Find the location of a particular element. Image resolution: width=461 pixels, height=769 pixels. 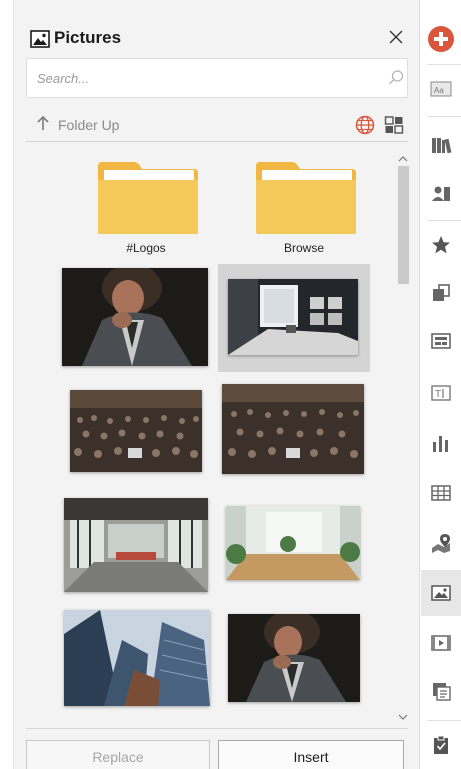

text-style-icon: Aa is located at coordinates (441, 89).